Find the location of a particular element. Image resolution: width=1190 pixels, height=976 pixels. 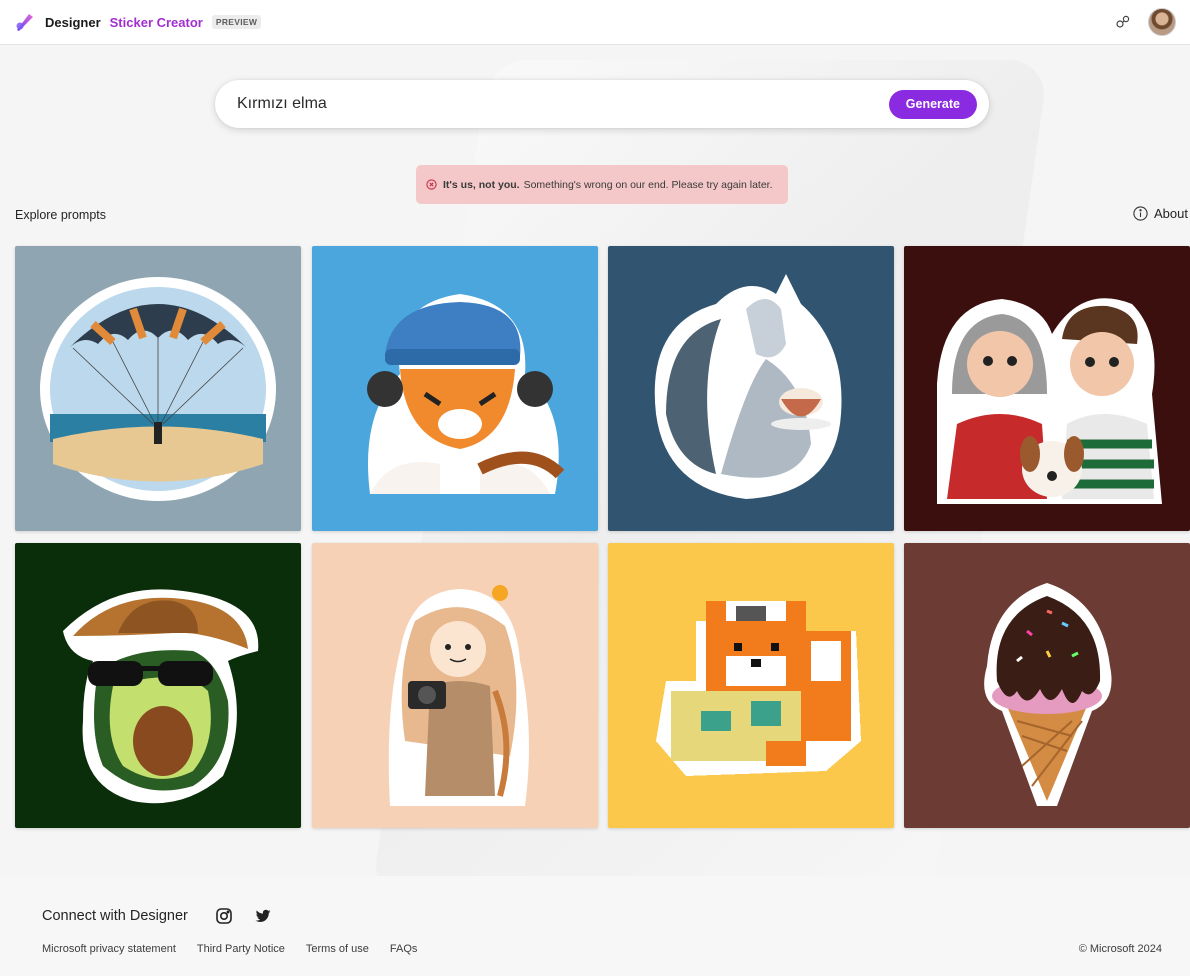

sticker-card-parachute is located at coordinates (158, 388).